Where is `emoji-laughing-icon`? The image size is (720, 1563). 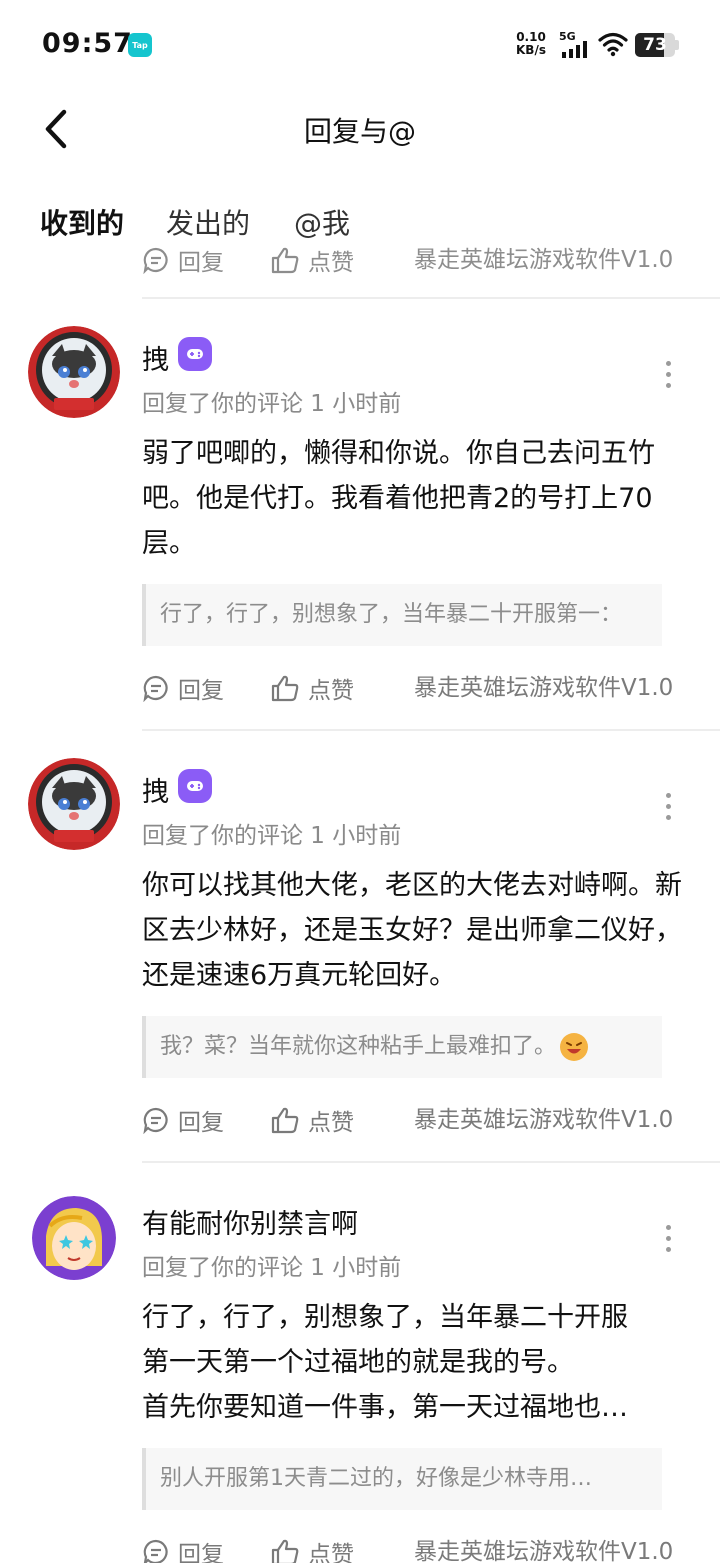 emoji-laughing-icon is located at coordinates (574, 1047).